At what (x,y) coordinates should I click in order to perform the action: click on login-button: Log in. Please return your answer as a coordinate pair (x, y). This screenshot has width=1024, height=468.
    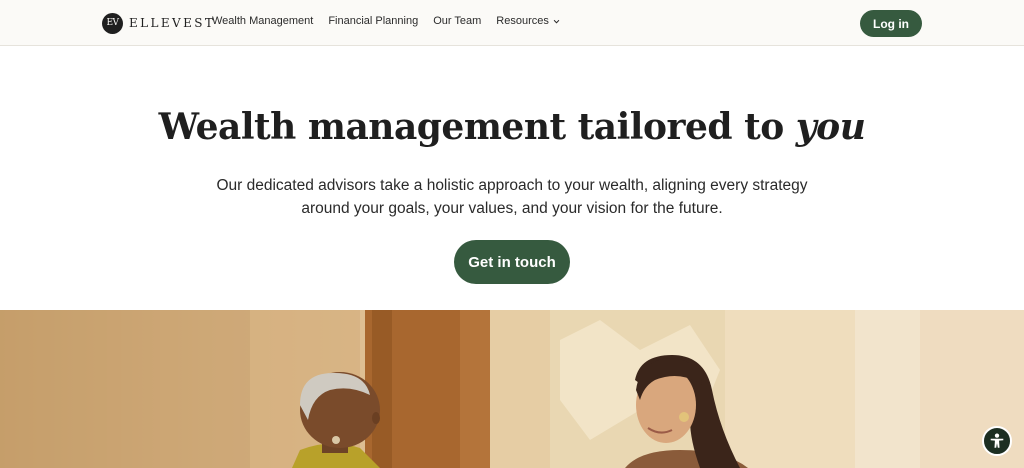
    Looking at the image, I should click on (891, 23).